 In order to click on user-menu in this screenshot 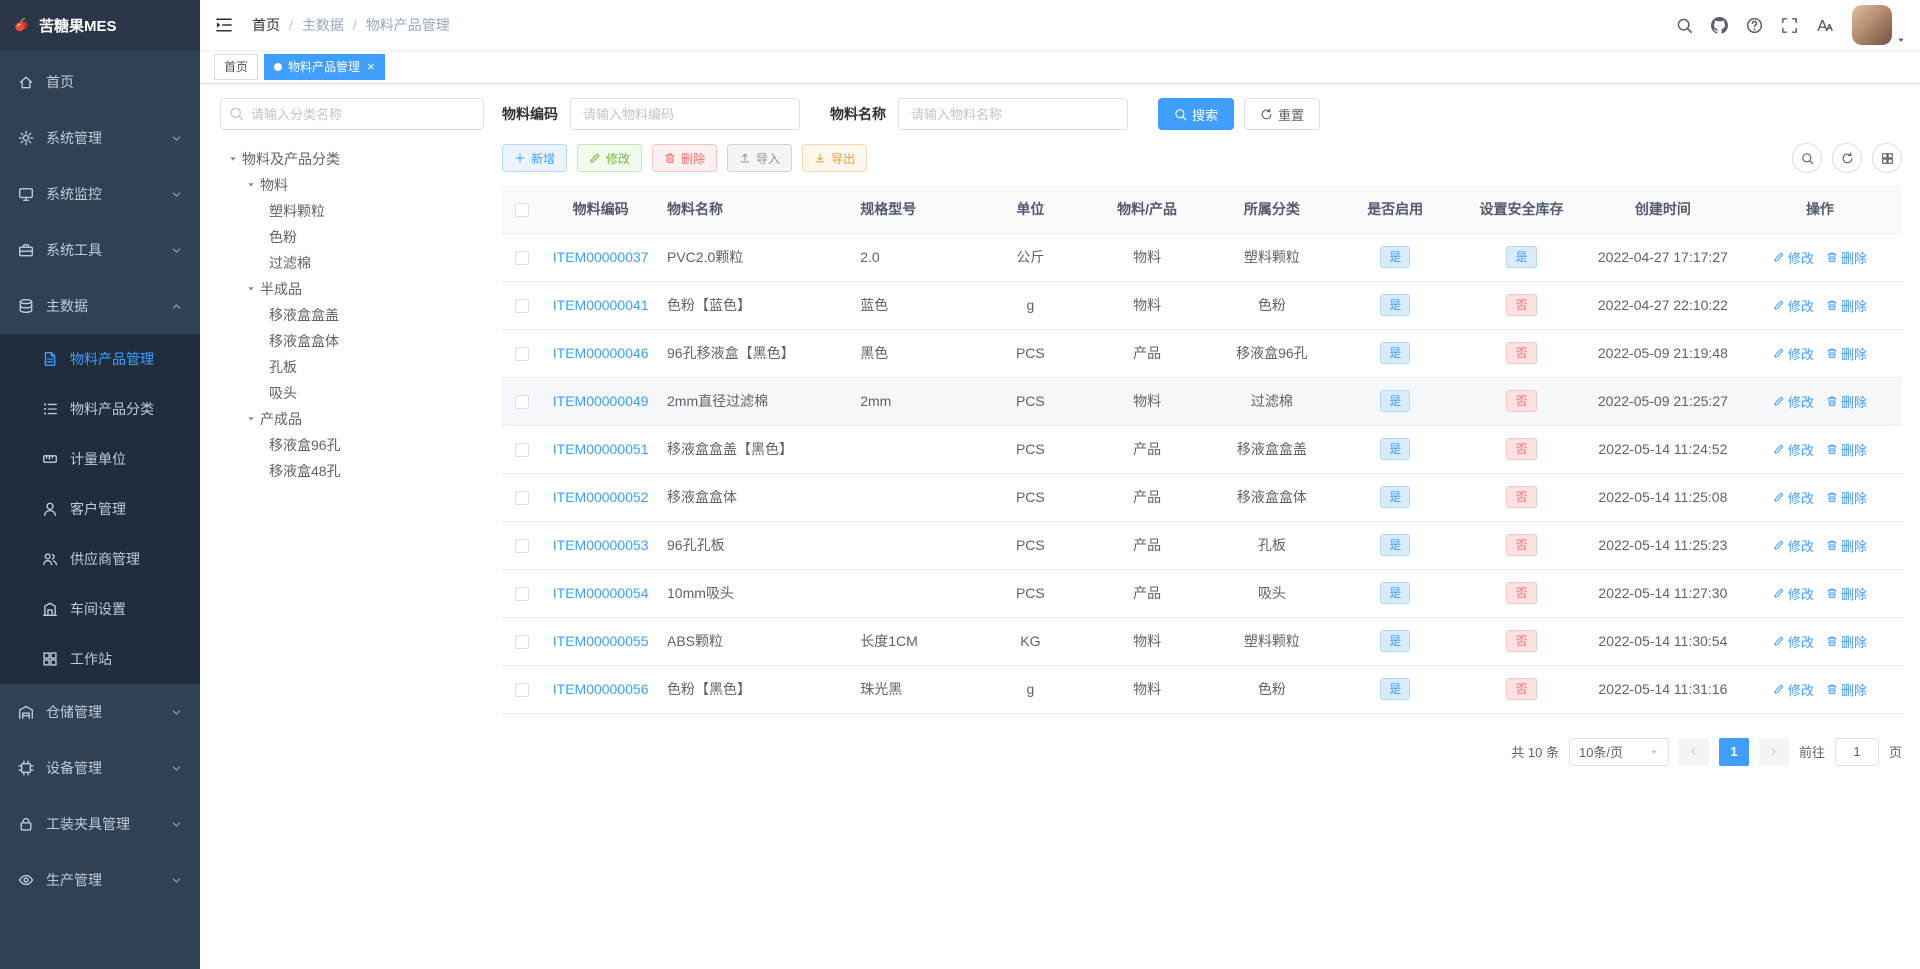, I will do `click(1879, 25)`.